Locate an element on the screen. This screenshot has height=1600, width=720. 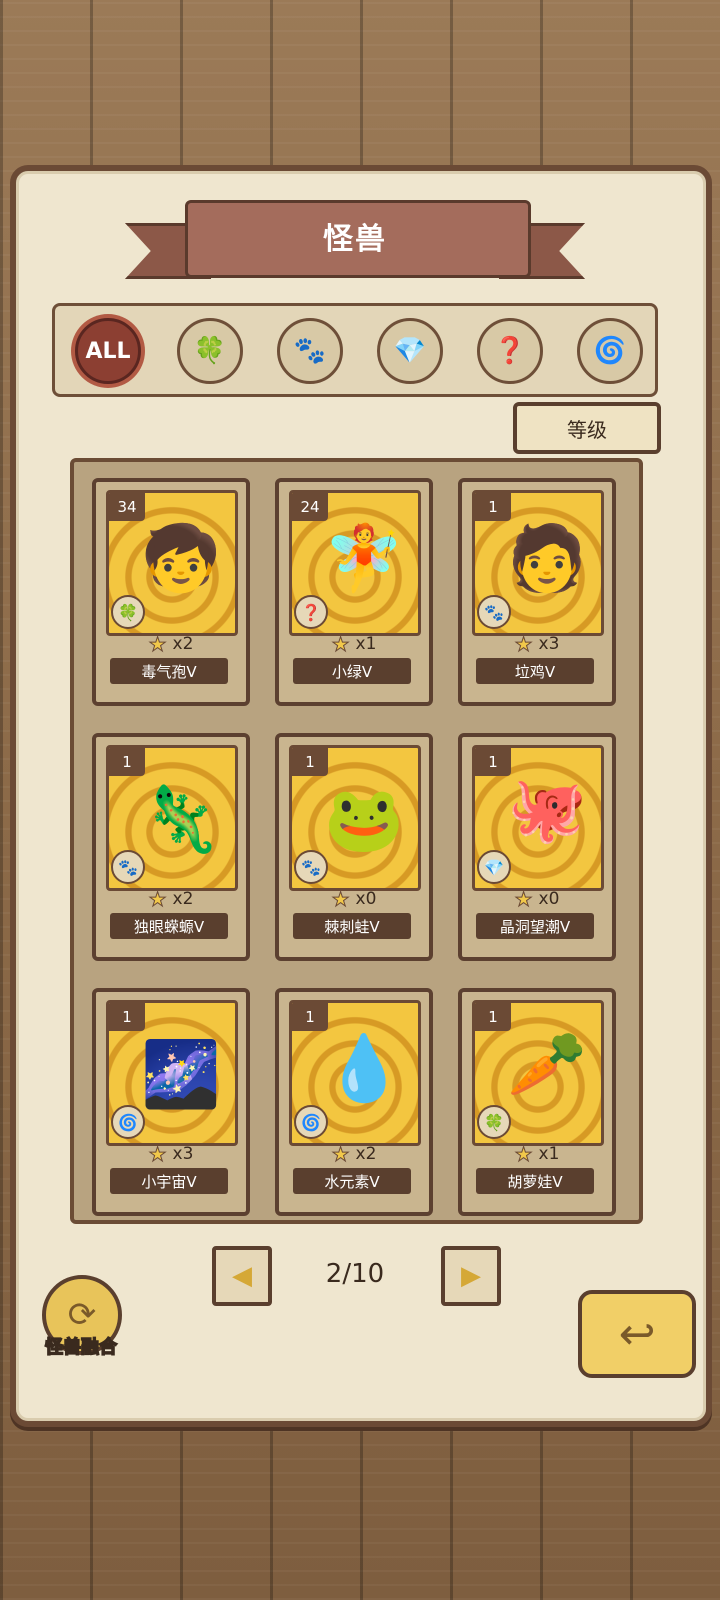
filter-crystal-button: 💎 is located at coordinates (410, 351).